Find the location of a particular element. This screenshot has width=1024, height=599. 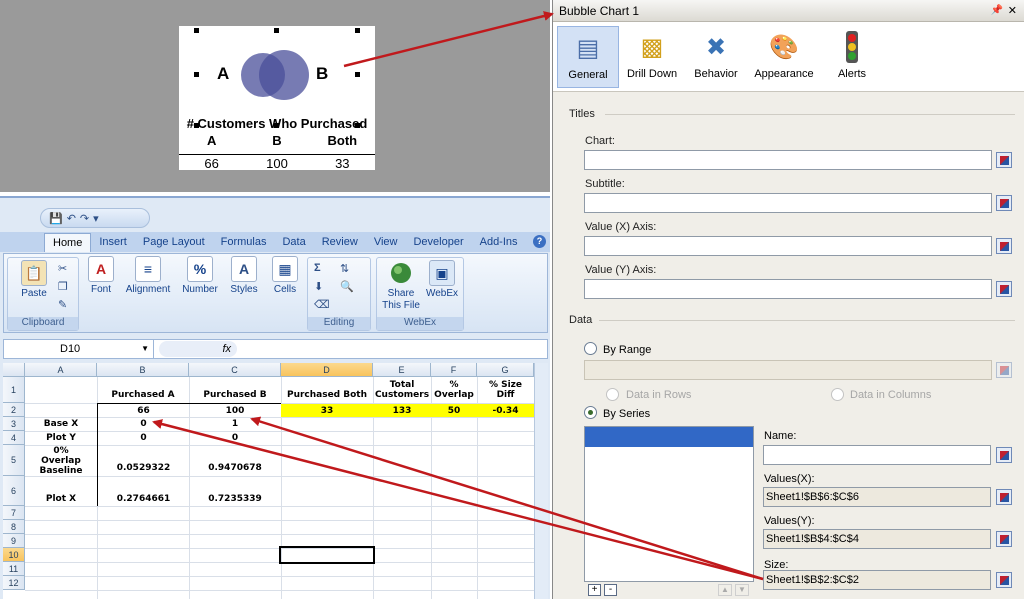

row-header-8: 8 is located at coordinates (14, 527).